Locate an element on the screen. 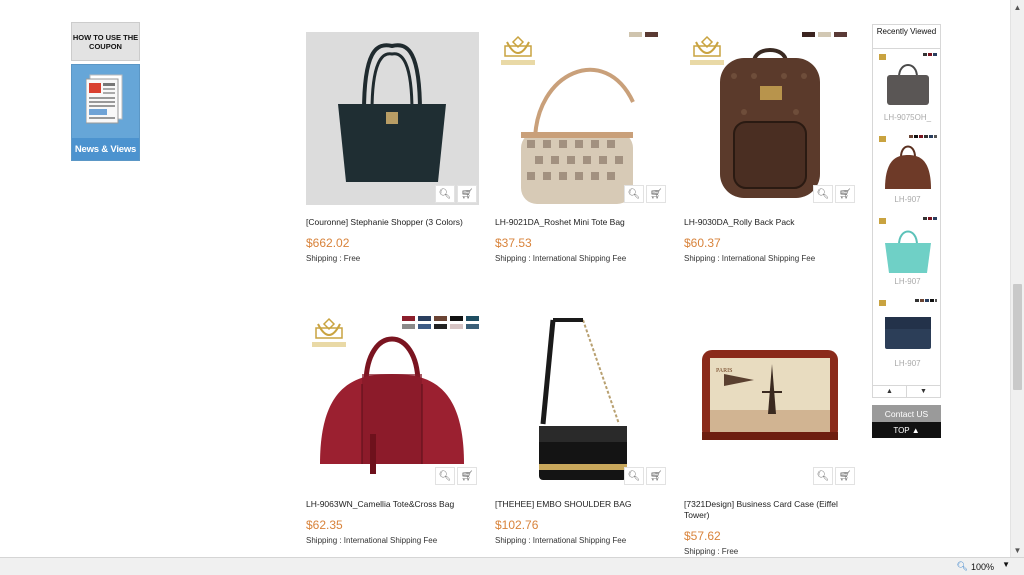 This screenshot has height=575, width=1024. back-to-top-button: TOP ▲ is located at coordinates (906, 430).